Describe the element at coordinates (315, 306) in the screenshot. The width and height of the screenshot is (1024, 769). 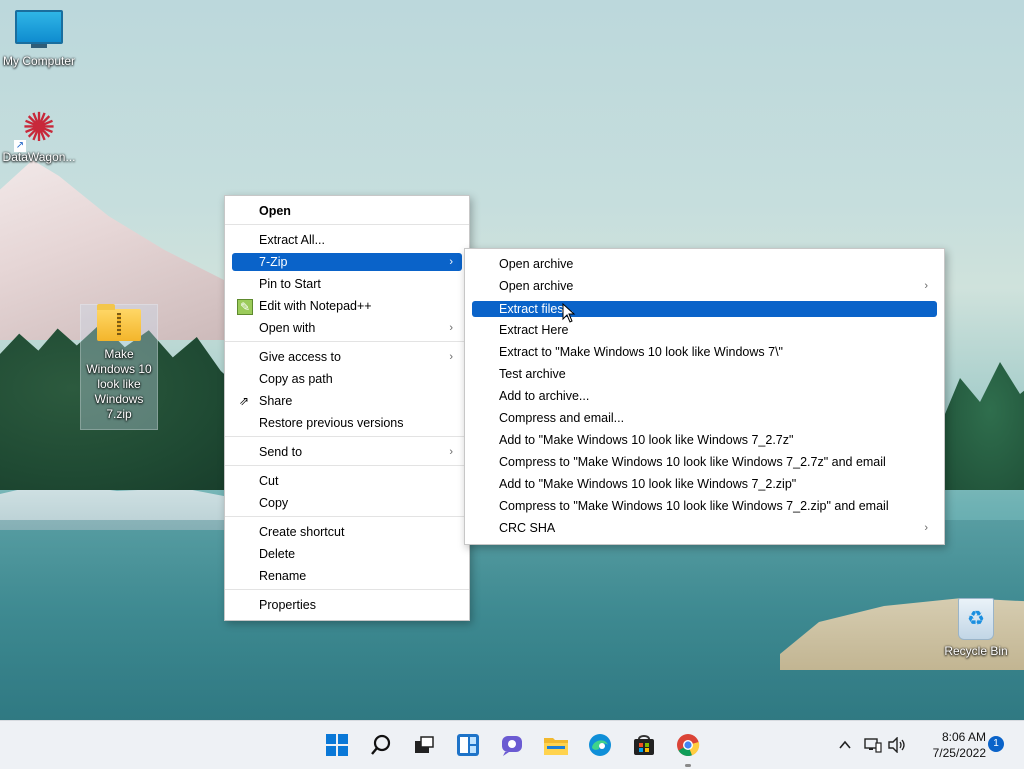
I see `menu-item-label: Edit with Notepad++` at that location.